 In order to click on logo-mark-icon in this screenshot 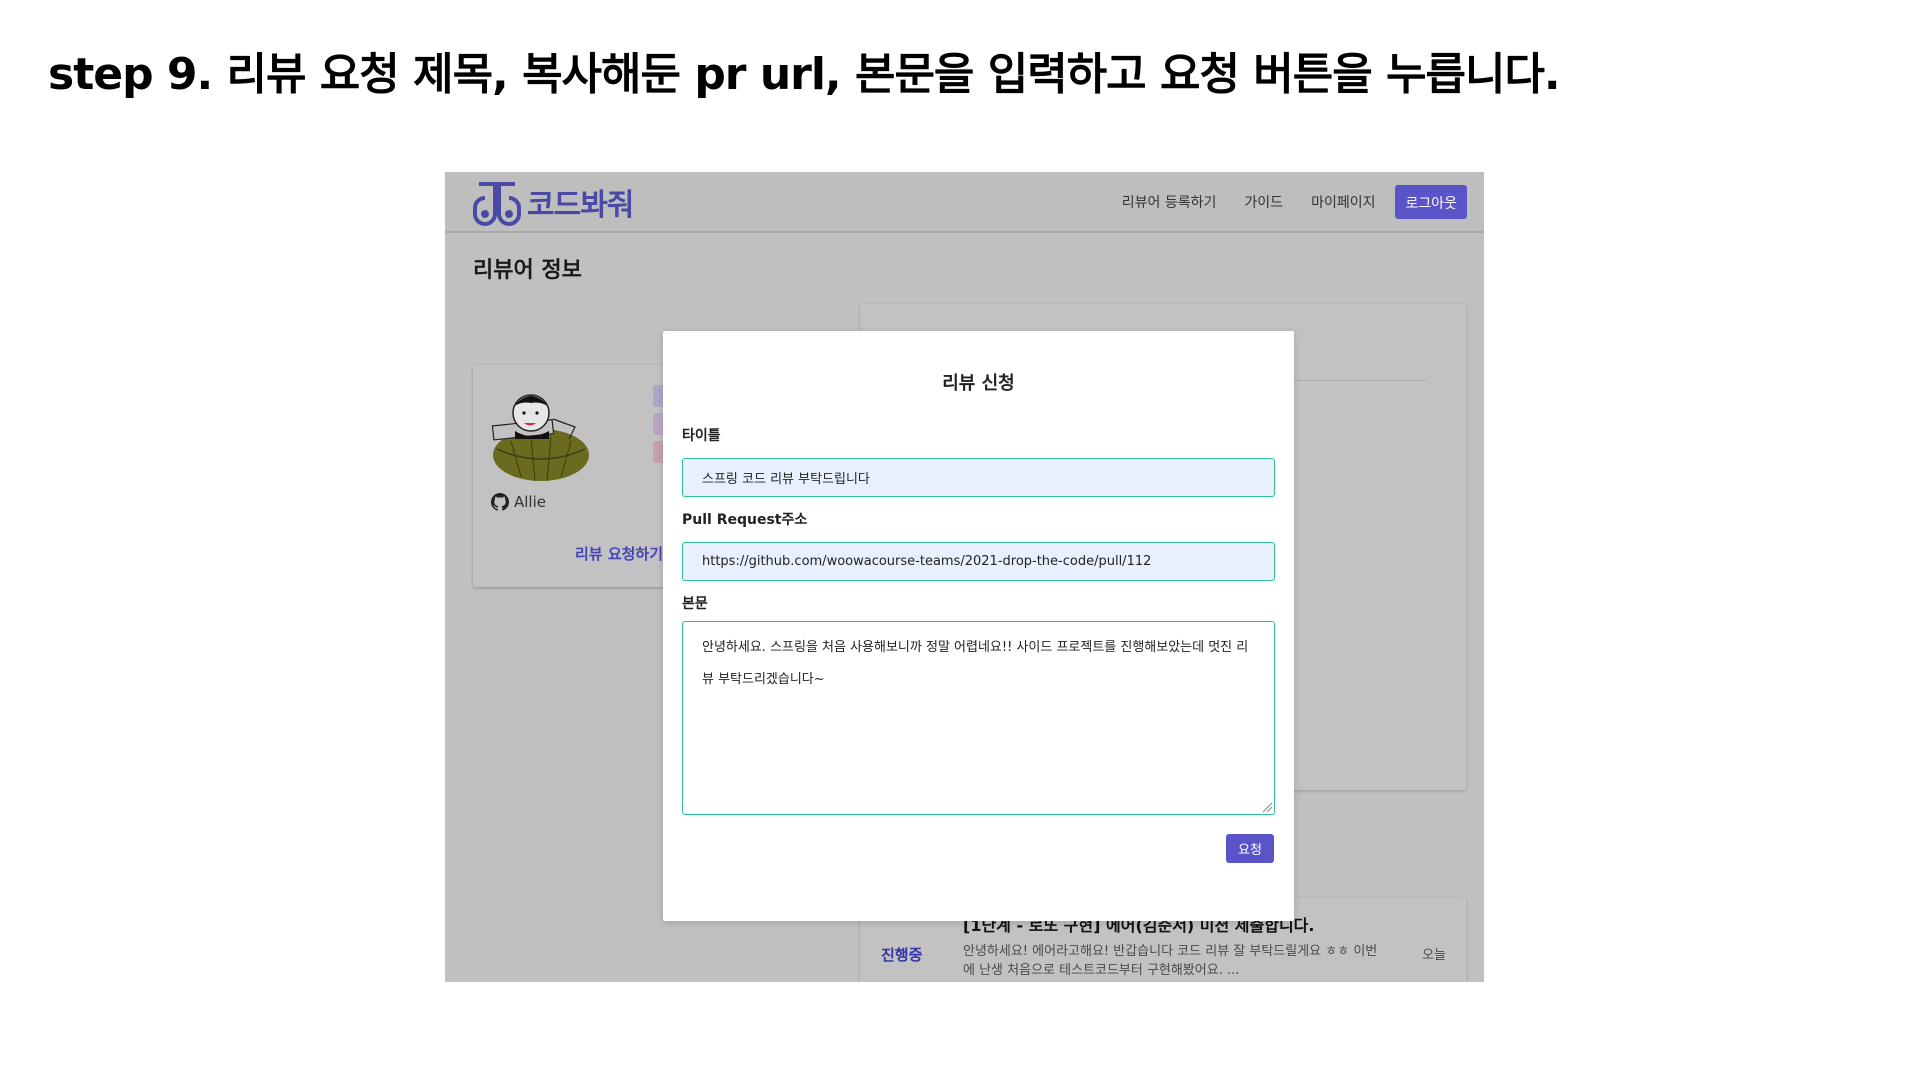, I will do `click(497, 204)`.